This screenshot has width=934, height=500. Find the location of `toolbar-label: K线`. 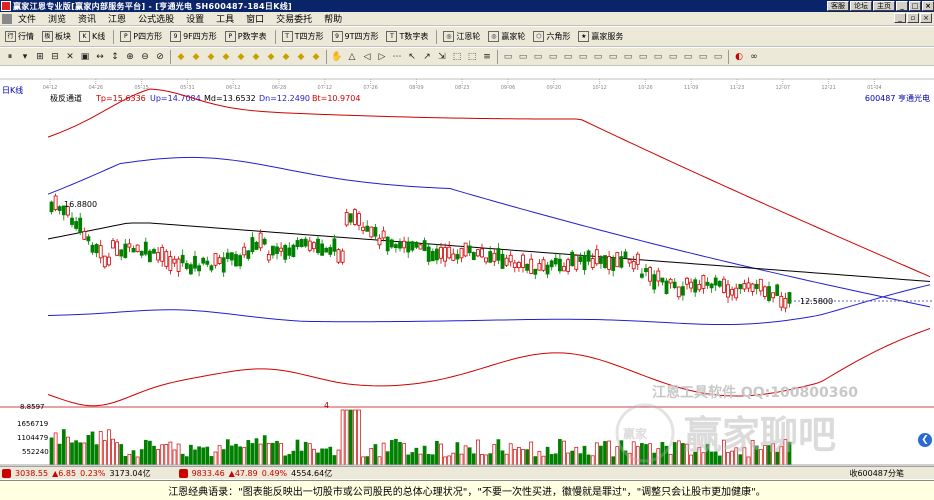

toolbar-label: K线 is located at coordinates (99, 36).